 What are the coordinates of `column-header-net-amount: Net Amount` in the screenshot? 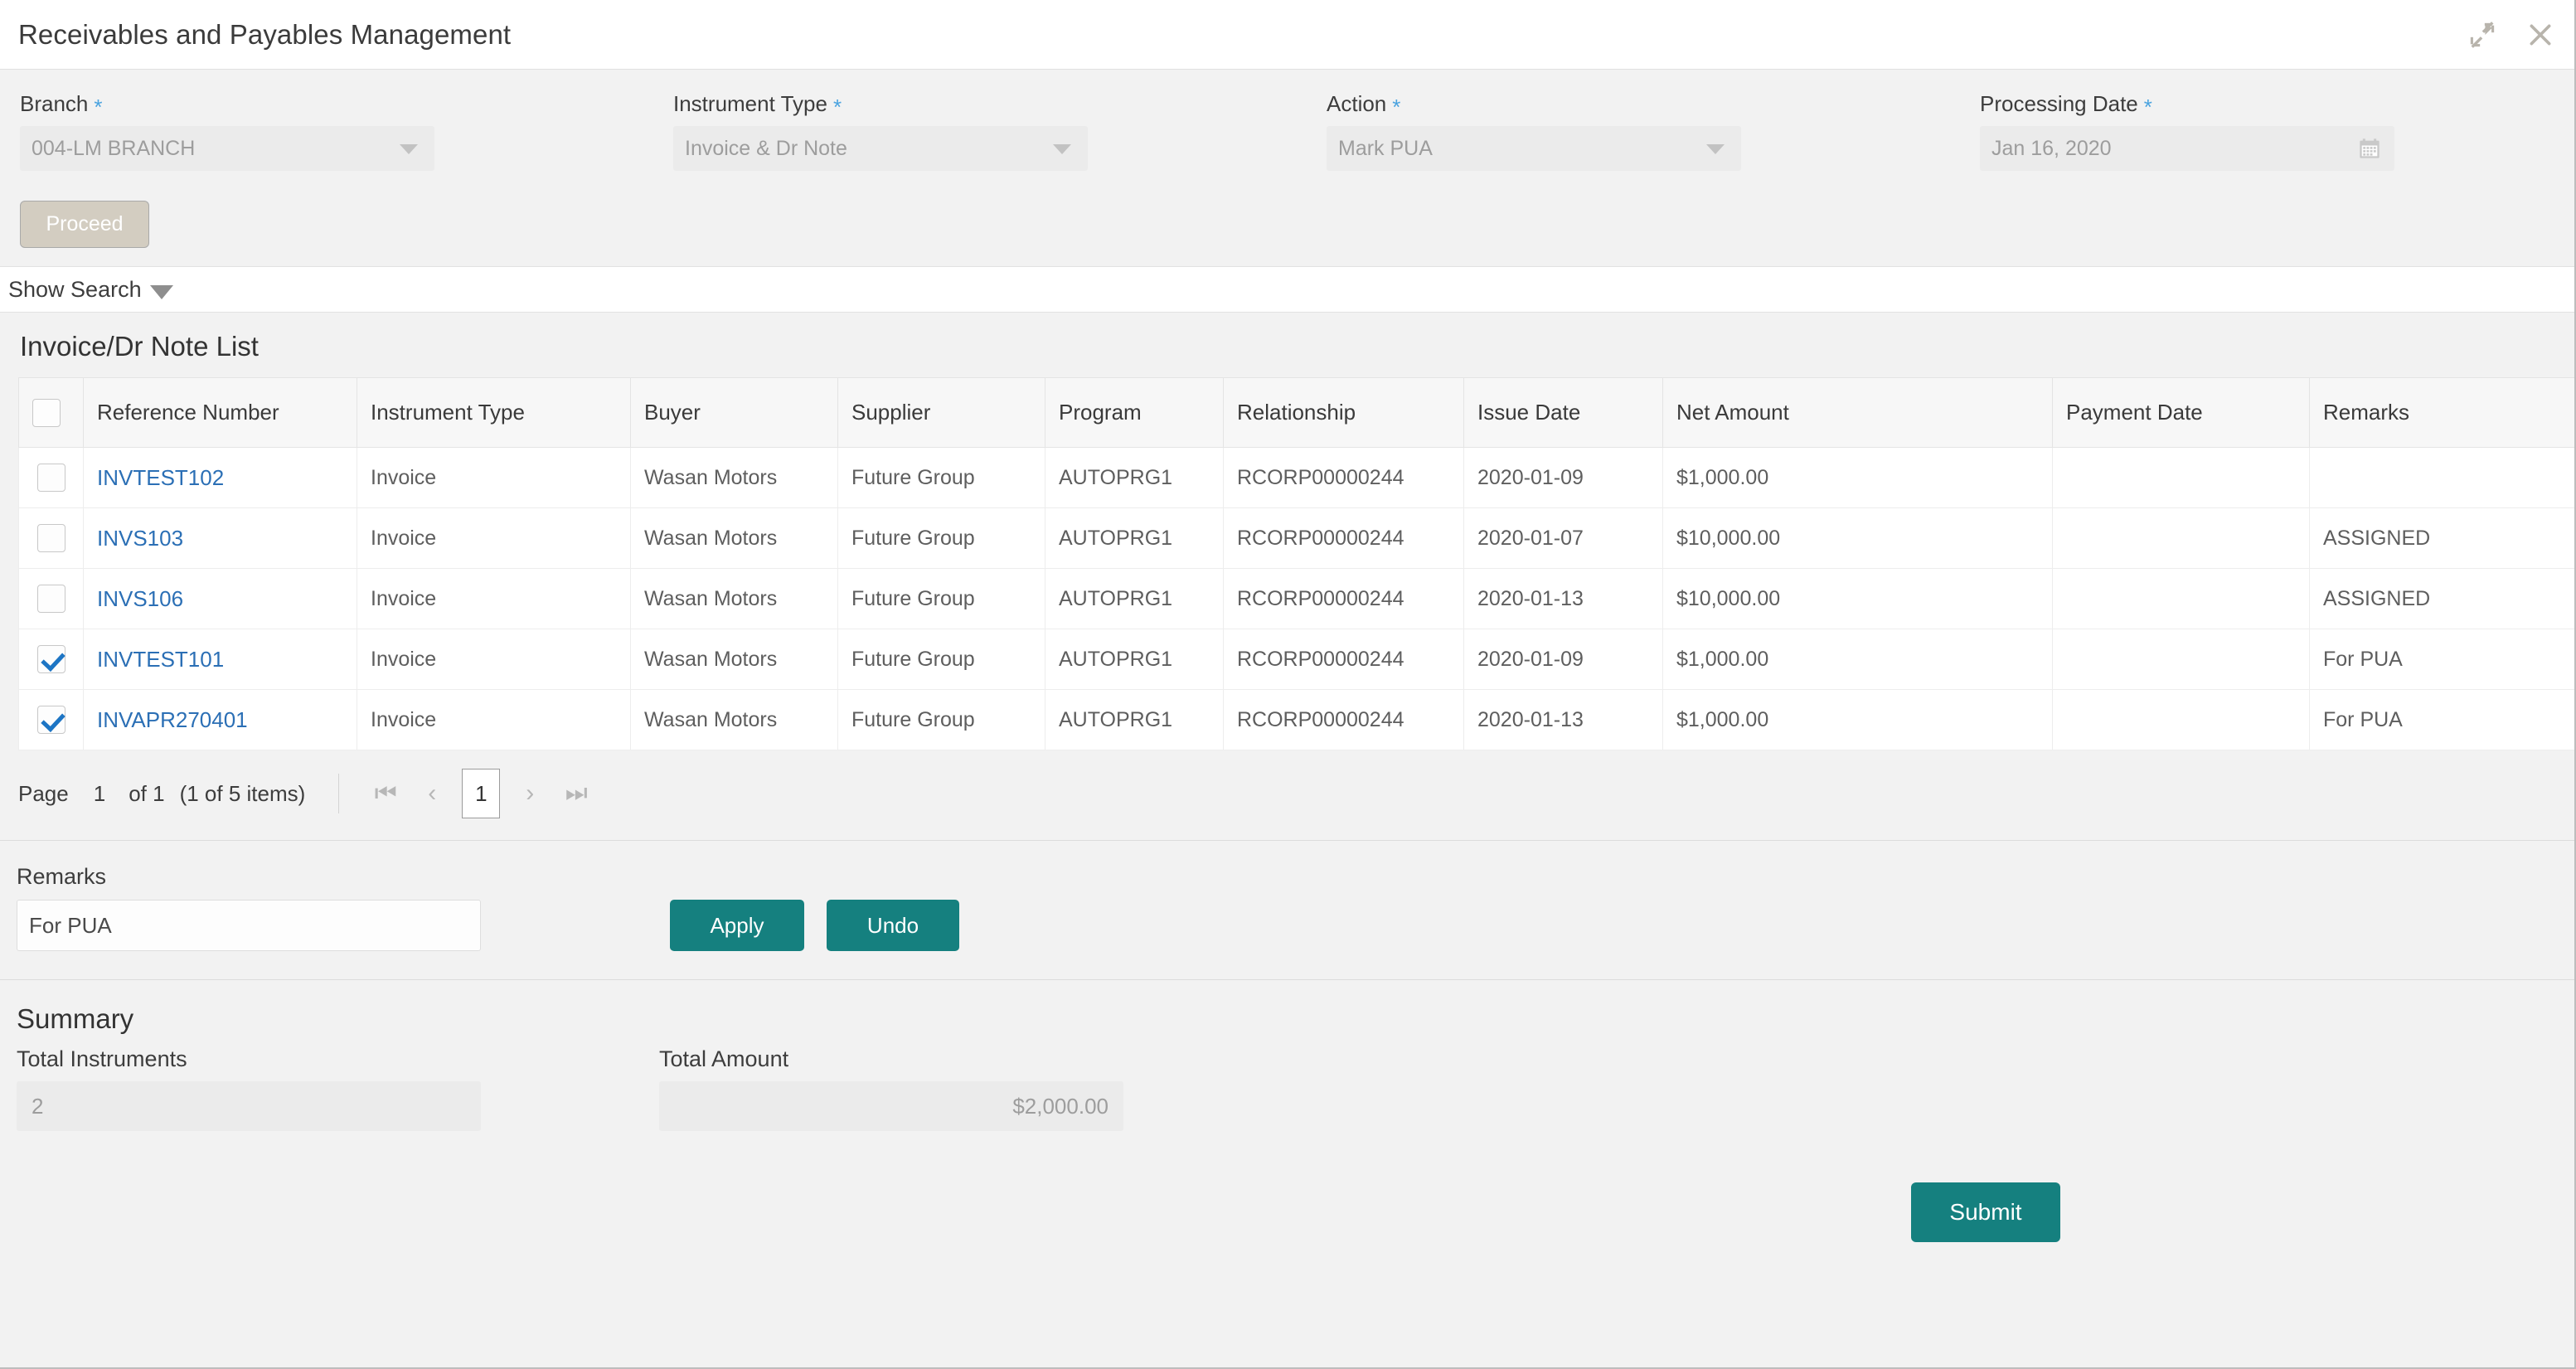 It's located at (1857, 412).